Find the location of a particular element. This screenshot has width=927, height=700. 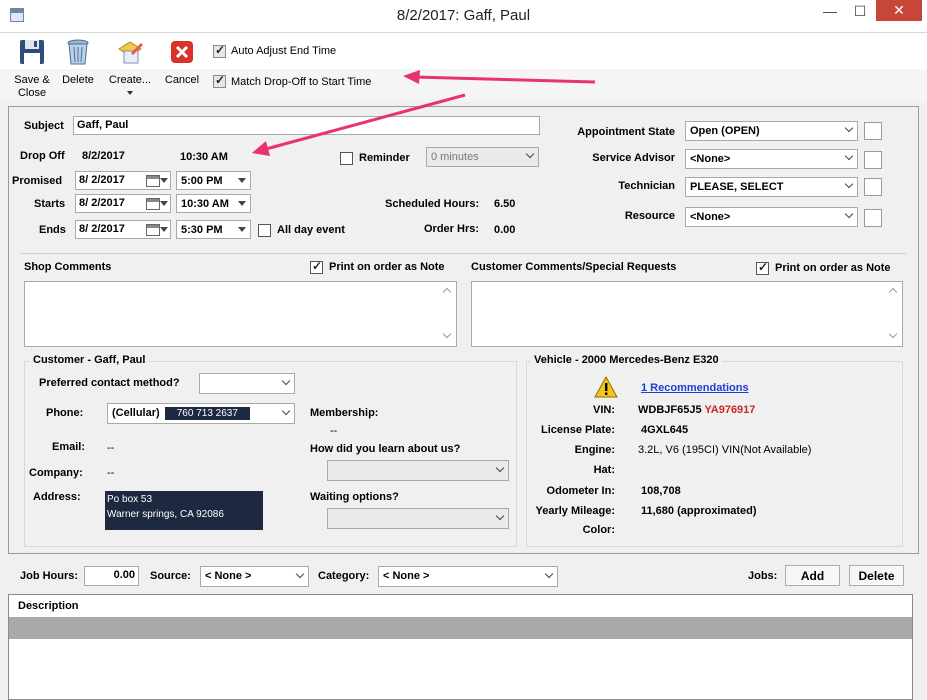

minimize-button: — is located at coordinates (830, 11).